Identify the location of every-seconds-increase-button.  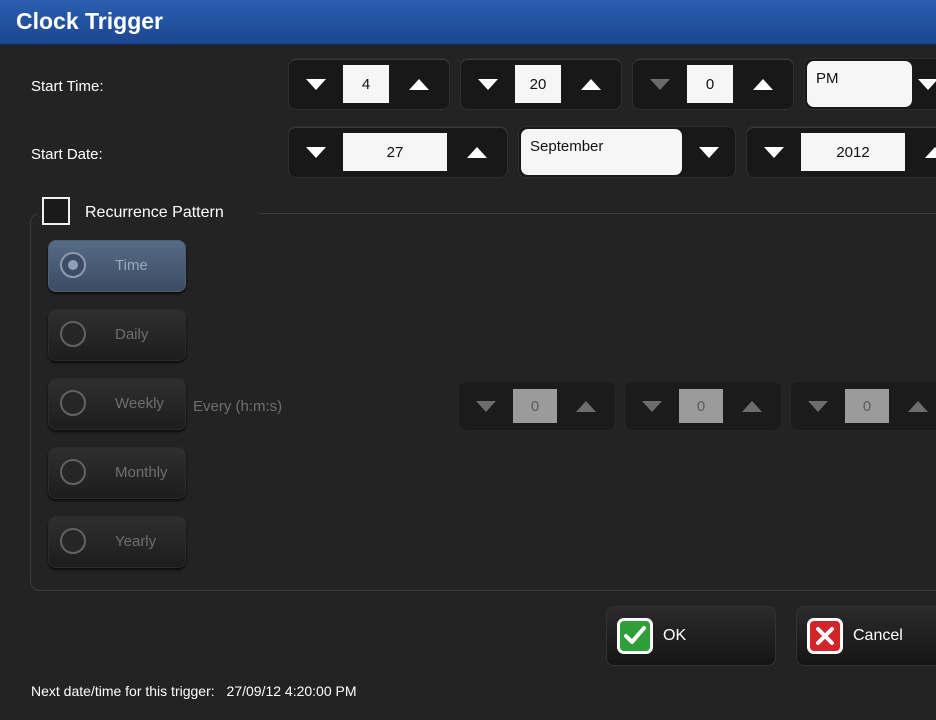
(912, 406).